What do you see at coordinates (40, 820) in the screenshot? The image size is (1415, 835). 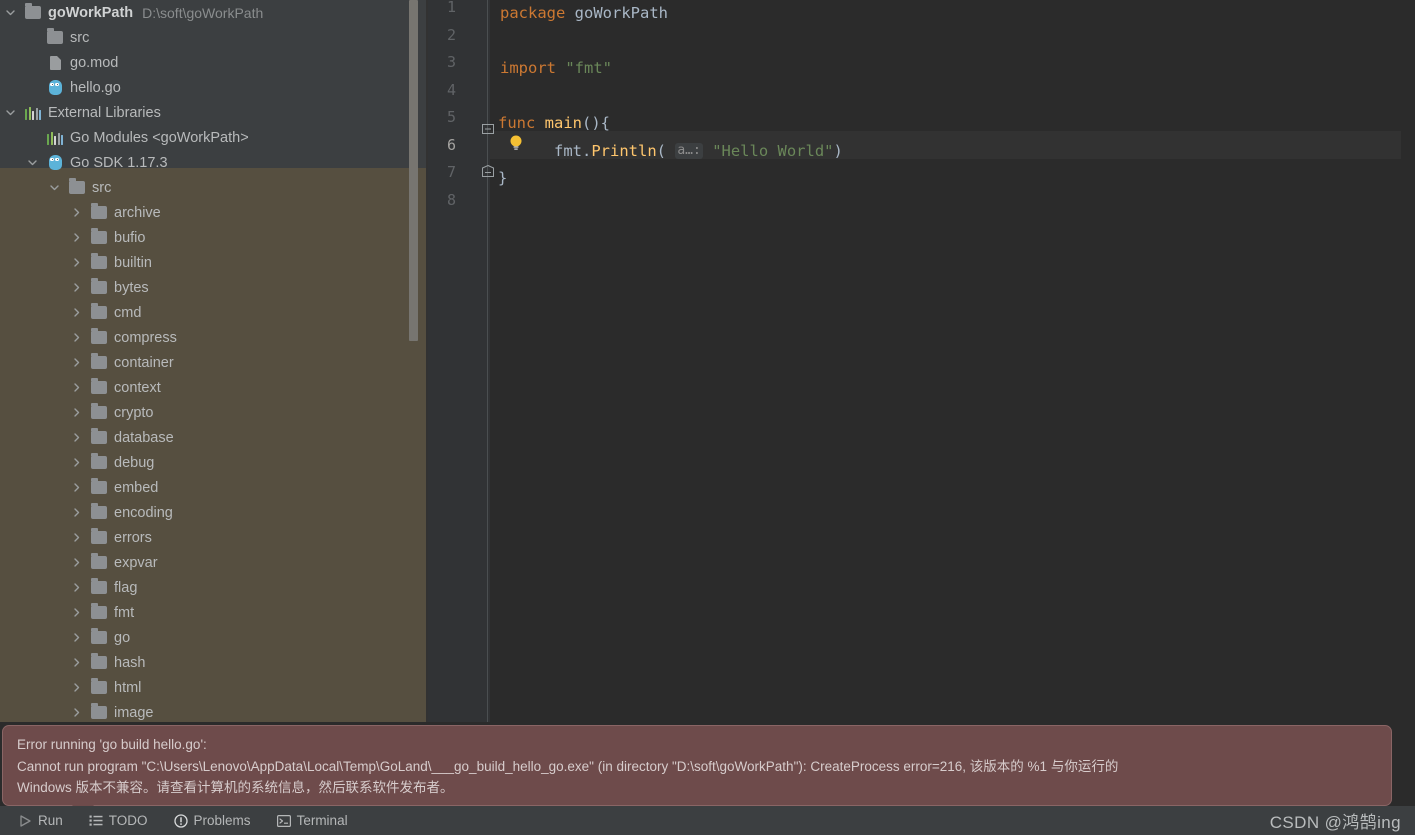 I see `status-tab-run: Run` at bounding box center [40, 820].